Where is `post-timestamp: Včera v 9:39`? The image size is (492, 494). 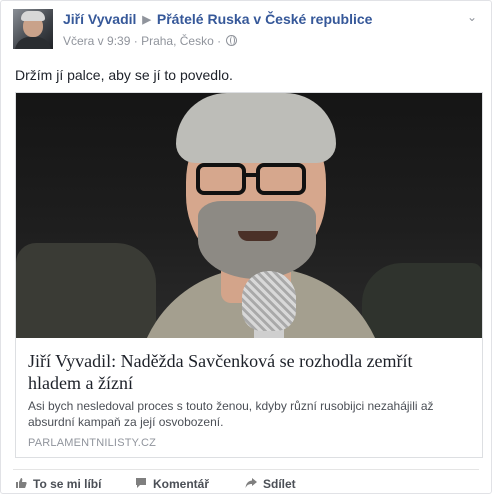
post-timestamp: Včera v 9:39 is located at coordinates (96, 41).